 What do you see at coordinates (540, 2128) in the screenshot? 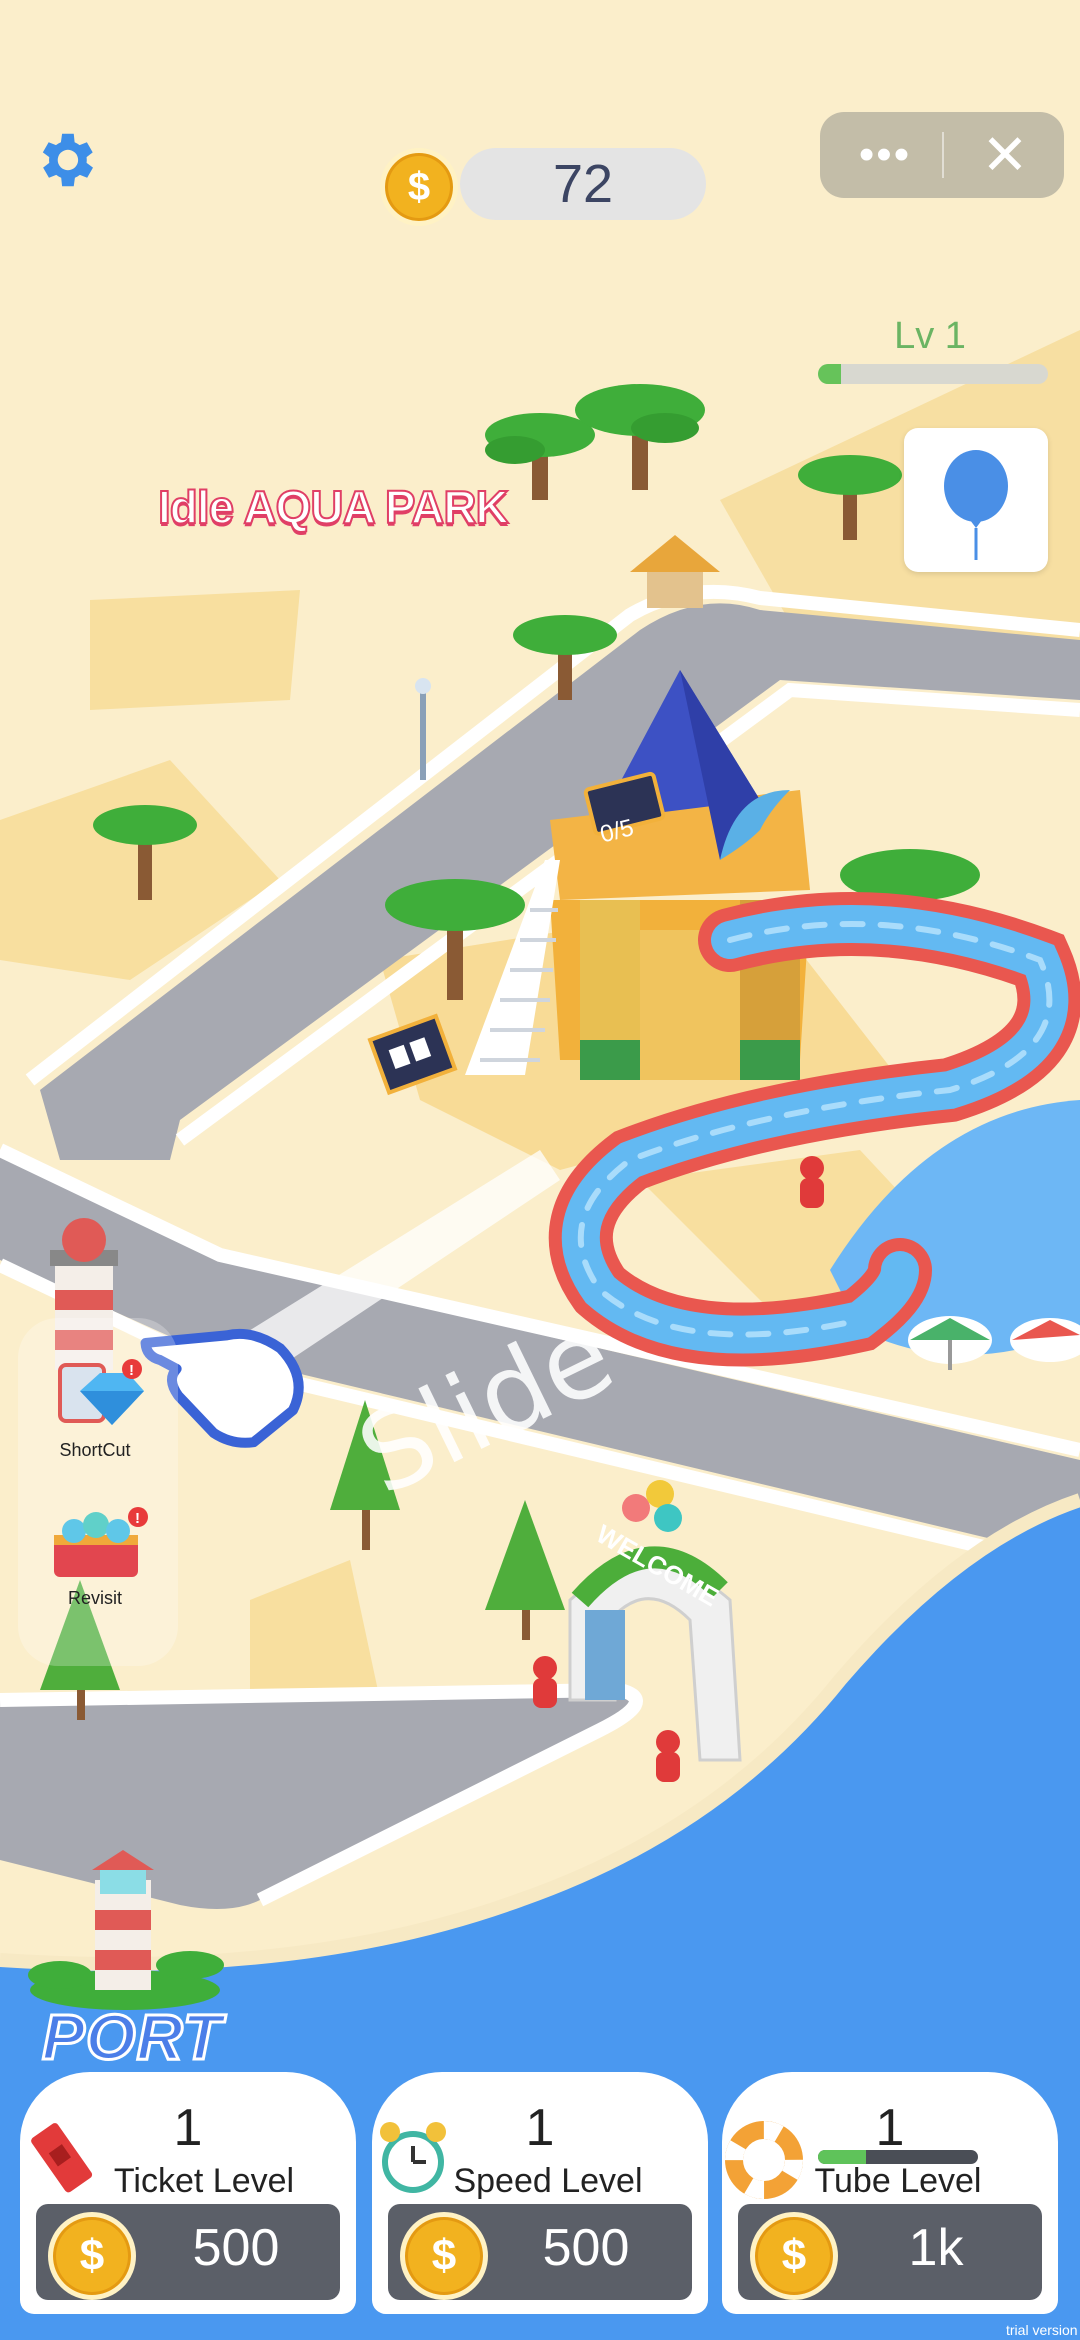
I see `speed-level-value: 1` at bounding box center [540, 2128].